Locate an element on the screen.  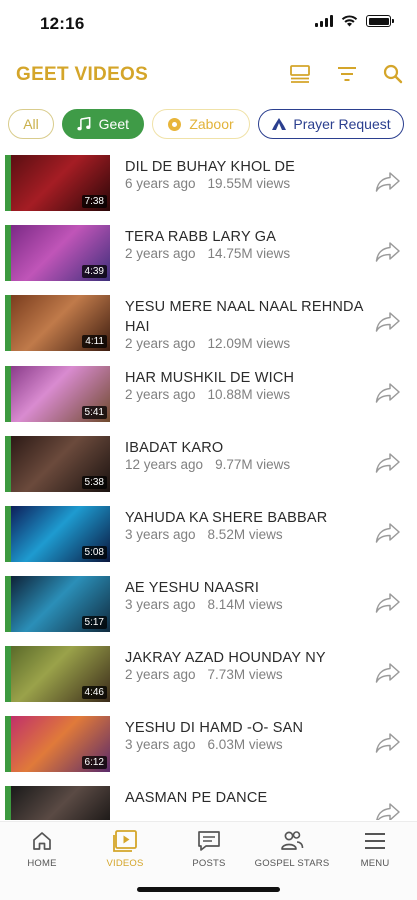
video-thumbnail: 6:12 is located at coordinates (57, 744).